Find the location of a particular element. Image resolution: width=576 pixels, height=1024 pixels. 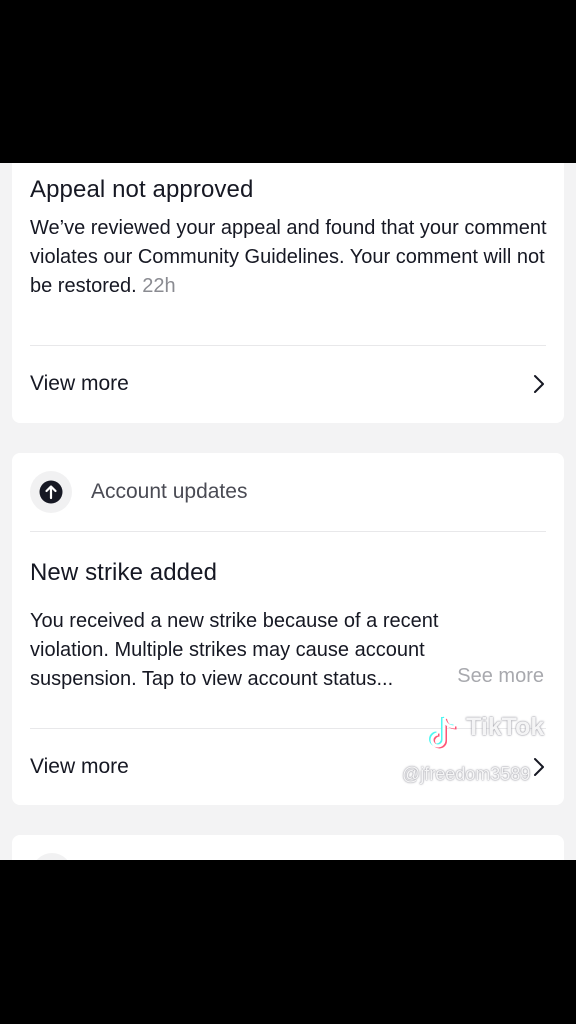

appeal-title: Appeal not approved is located at coordinates (142, 189).